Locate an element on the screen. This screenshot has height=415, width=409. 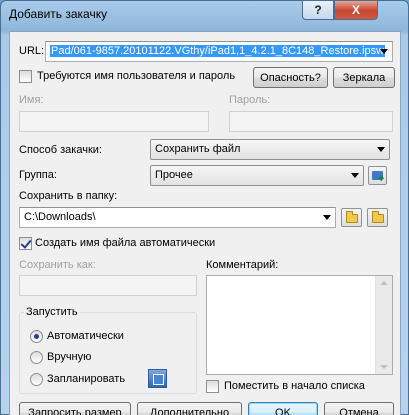
open-folder-button is located at coordinates (377, 217).